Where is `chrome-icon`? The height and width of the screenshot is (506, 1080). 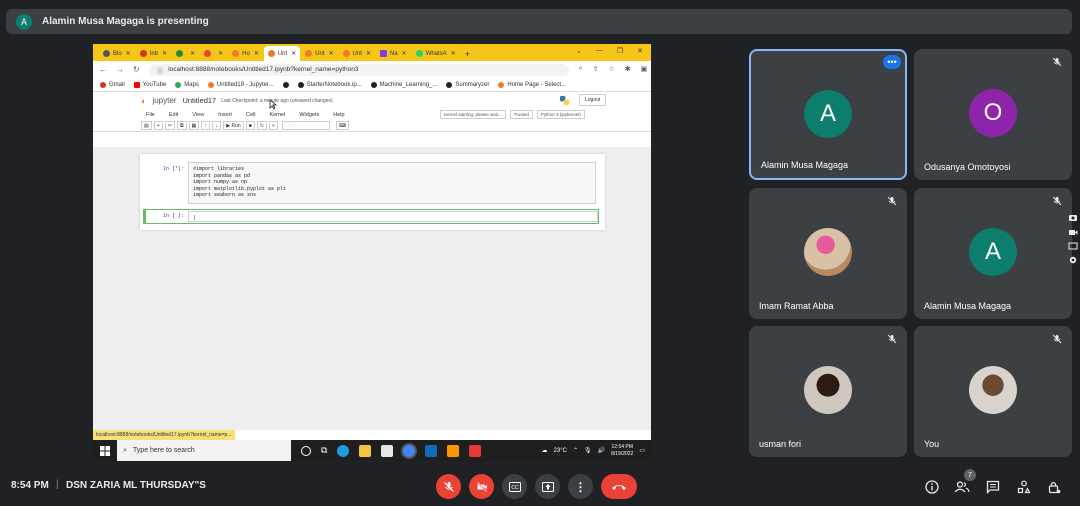 chrome-icon is located at coordinates (409, 450).